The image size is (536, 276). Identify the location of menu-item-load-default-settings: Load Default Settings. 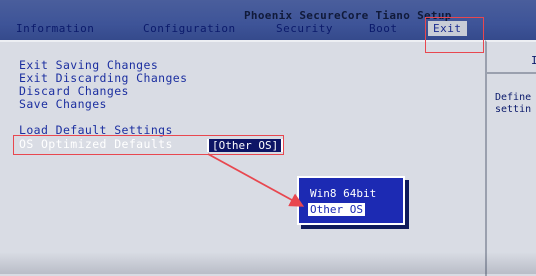
(96, 130).